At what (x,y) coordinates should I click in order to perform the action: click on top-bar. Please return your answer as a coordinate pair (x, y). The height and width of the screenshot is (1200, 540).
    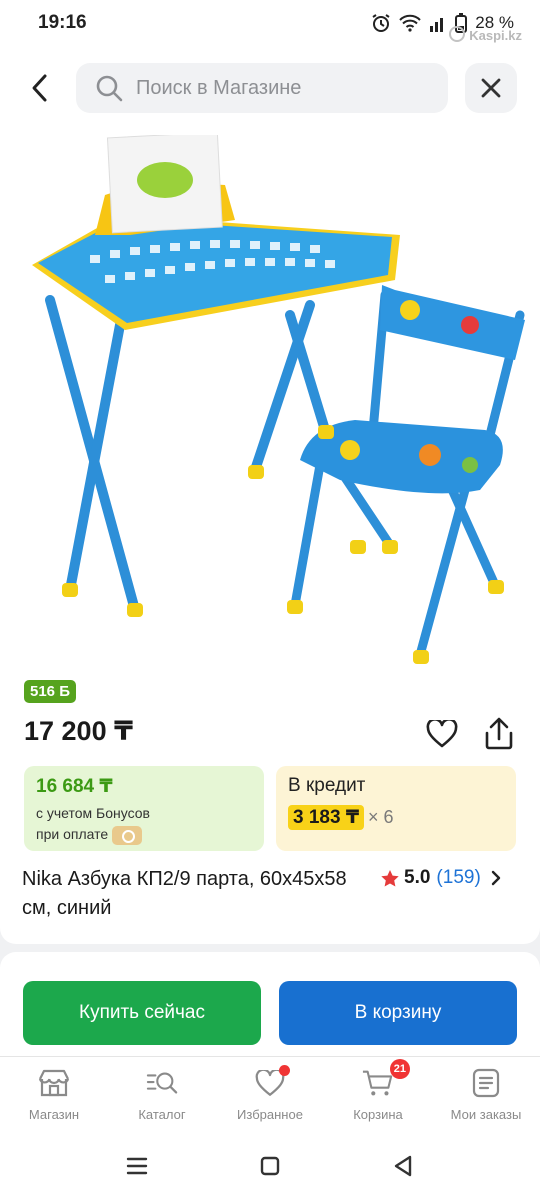
    Looking at the image, I should click on (270, 88).